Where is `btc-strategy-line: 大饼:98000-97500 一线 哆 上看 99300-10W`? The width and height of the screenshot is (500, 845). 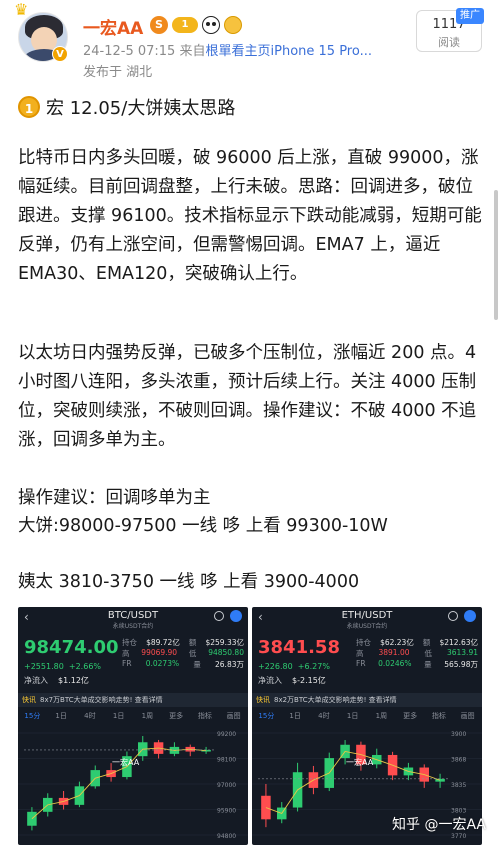 btc-strategy-line: 大饼:98000-97500 一线 哆 上看 99300-10W is located at coordinates (203, 526).